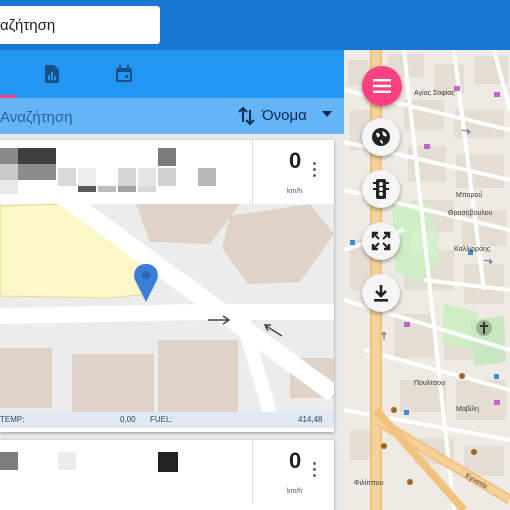  What do you see at coordinates (255, 25) in the screenshot?
I see `app-bar: αζήτηση` at bounding box center [255, 25].